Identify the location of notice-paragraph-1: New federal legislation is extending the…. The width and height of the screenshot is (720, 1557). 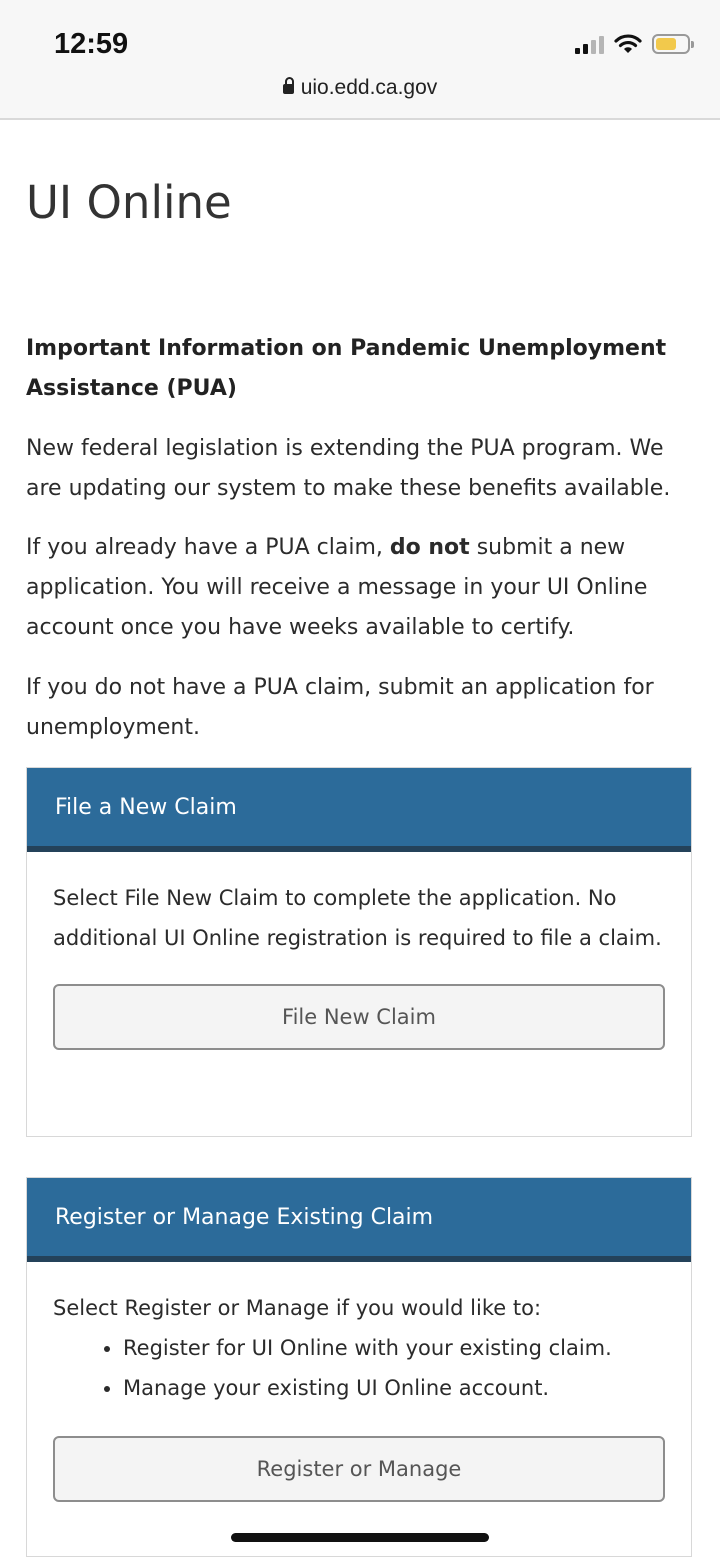
(348, 468).